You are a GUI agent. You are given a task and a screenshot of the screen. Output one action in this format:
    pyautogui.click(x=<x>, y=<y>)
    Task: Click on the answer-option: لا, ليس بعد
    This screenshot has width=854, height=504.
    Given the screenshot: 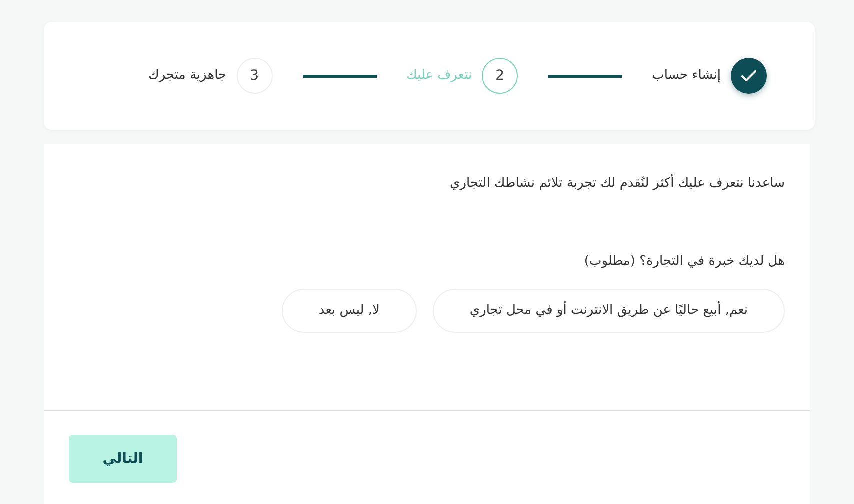 What is the action you would take?
    pyautogui.click(x=349, y=311)
    